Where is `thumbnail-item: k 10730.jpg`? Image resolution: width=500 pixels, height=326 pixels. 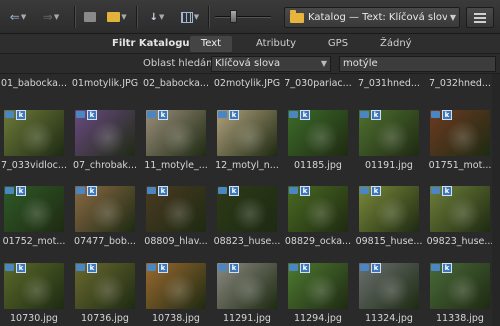
thumbnail-item: k 10730.jpg is located at coordinates (34, 293).